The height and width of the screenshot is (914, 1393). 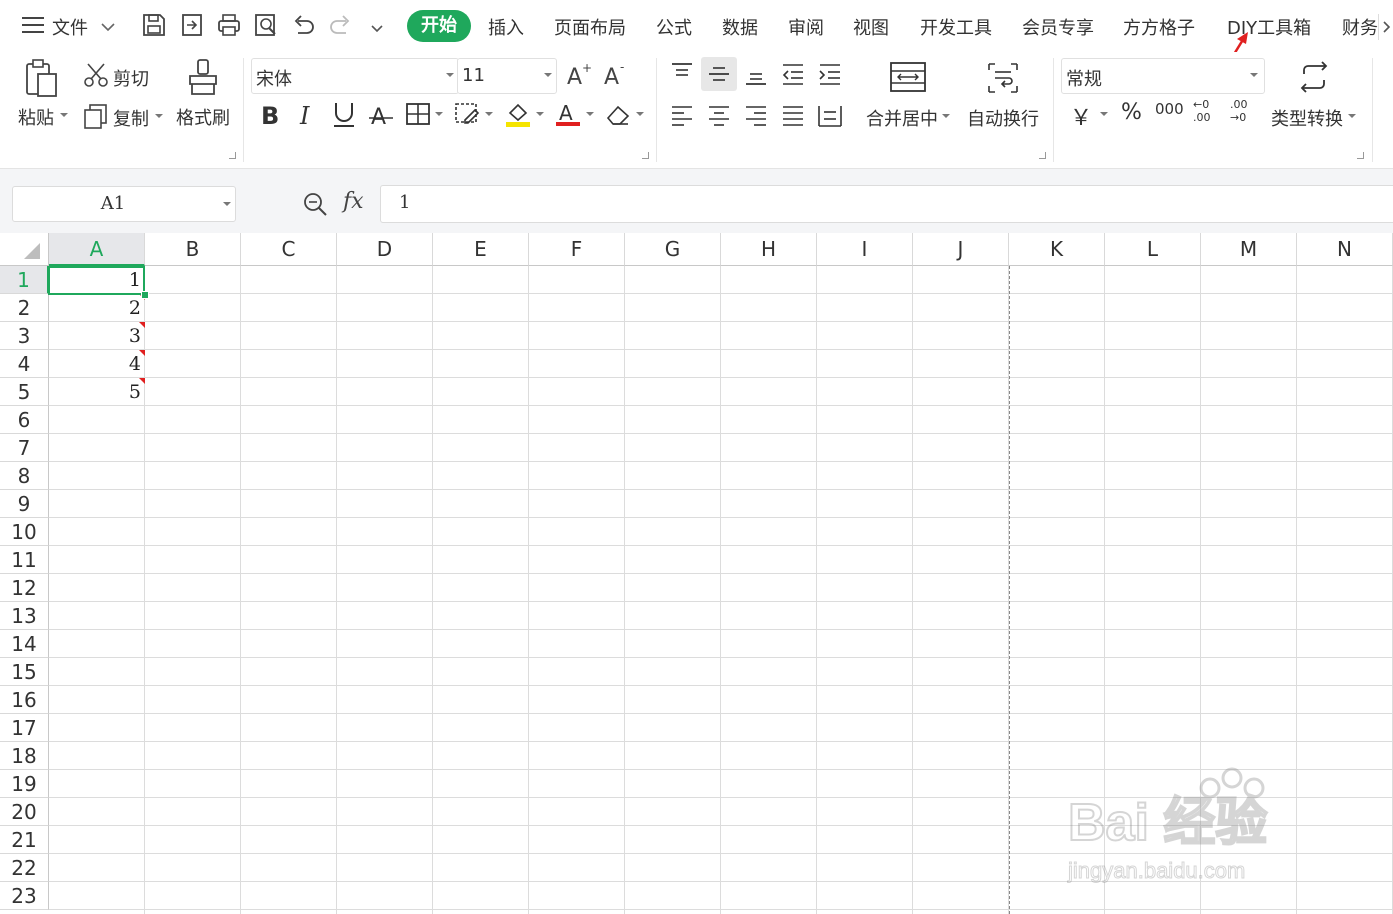 I want to click on distribute-icon, so click(x=830, y=116).